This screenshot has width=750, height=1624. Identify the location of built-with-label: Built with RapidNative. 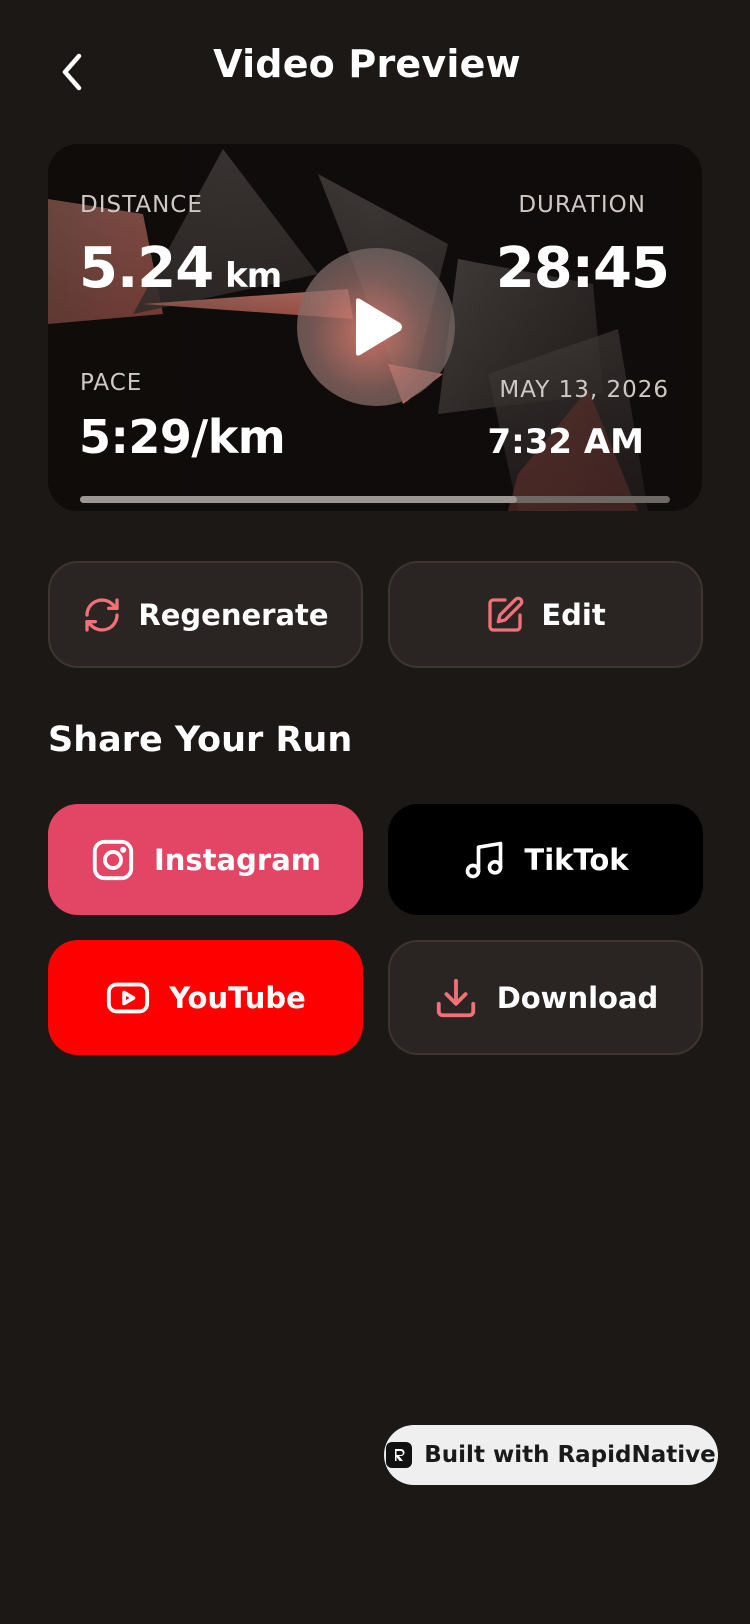
(570, 1455).